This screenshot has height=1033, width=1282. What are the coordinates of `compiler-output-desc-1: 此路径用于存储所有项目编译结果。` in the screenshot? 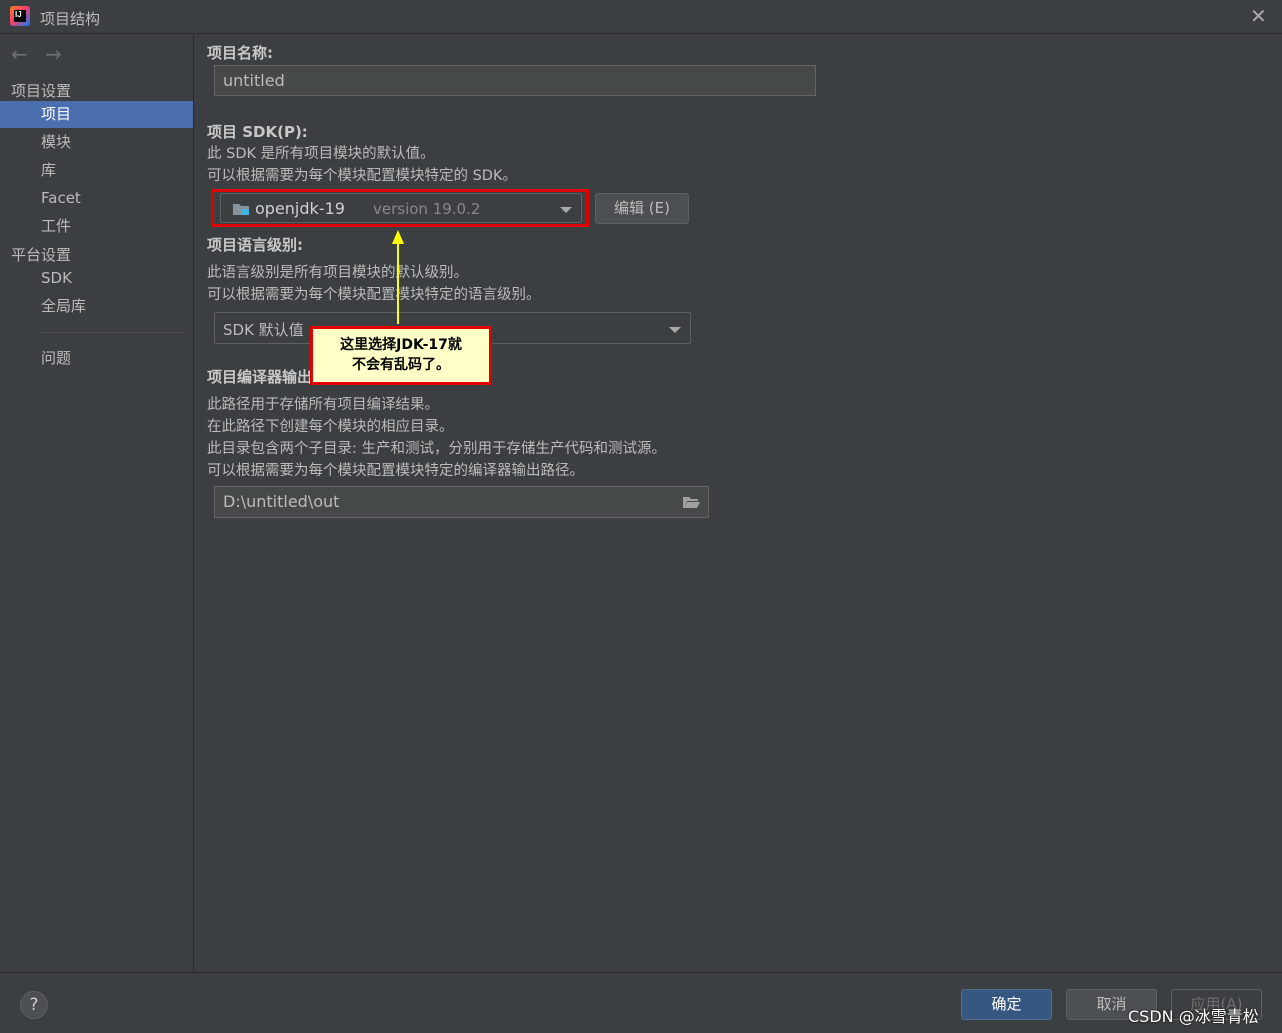 It's located at (323, 405).